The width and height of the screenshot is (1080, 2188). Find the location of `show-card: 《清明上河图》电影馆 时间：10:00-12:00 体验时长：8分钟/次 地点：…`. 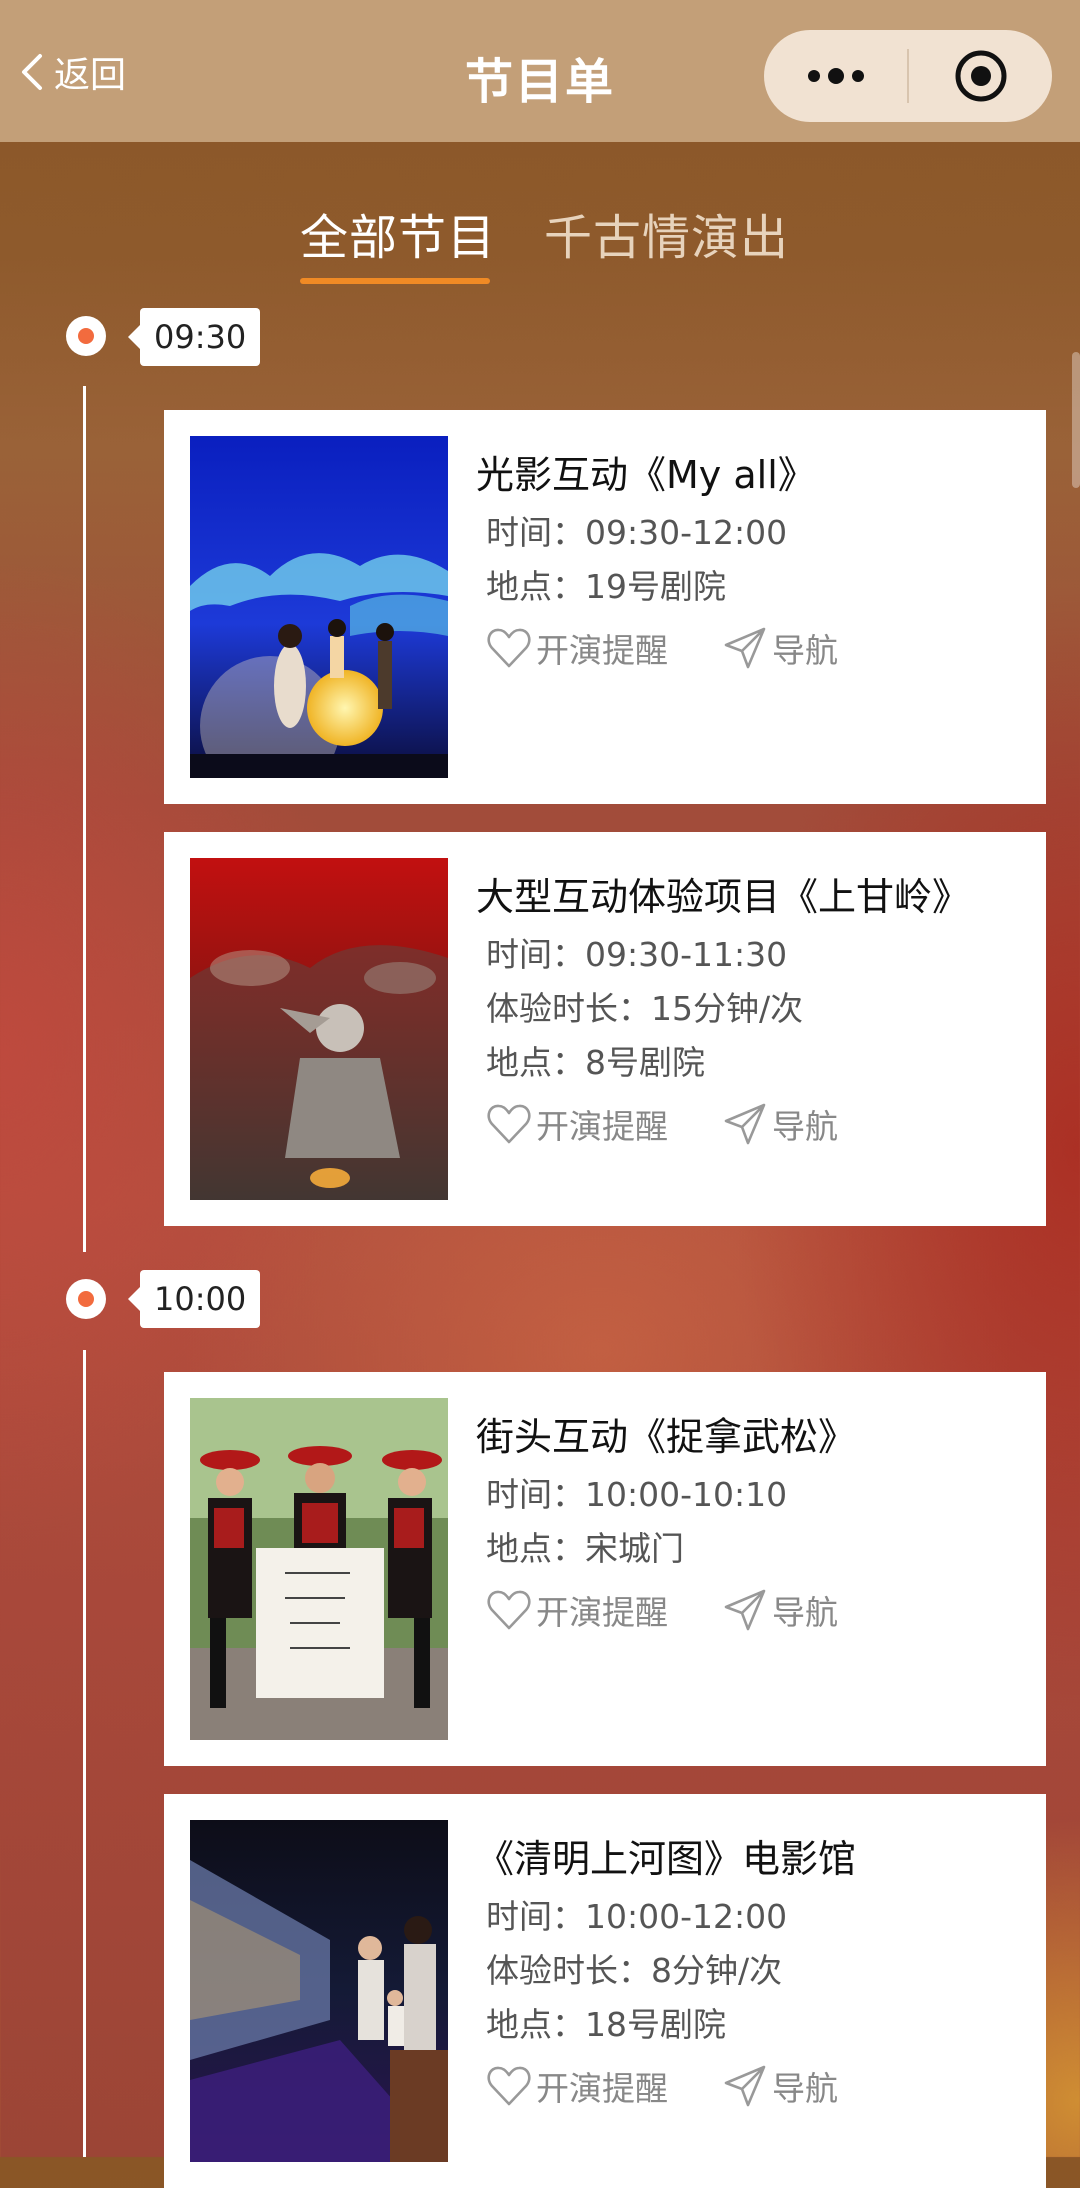

show-card: 《清明上河图》电影馆 时间：10:00-12:00 体验时长：8分钟/次 地点：… is located at coordinates (605, 1991).